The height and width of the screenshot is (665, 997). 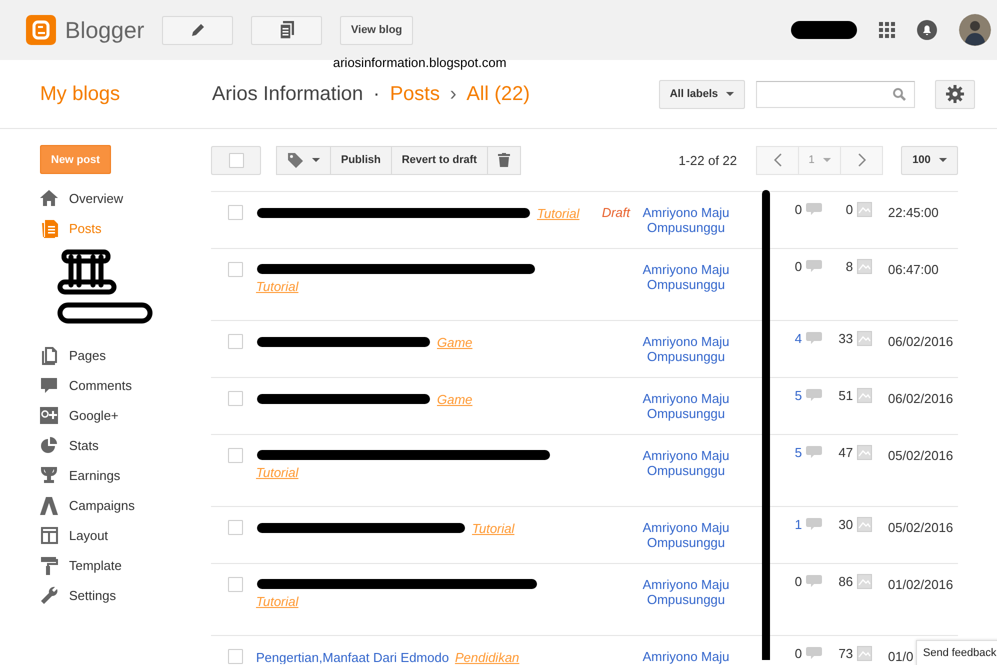 What do you see at coordinates (125, 535) in the screenshot?
I see `sidebar-item: Layout` at bounding box center [125, 535].